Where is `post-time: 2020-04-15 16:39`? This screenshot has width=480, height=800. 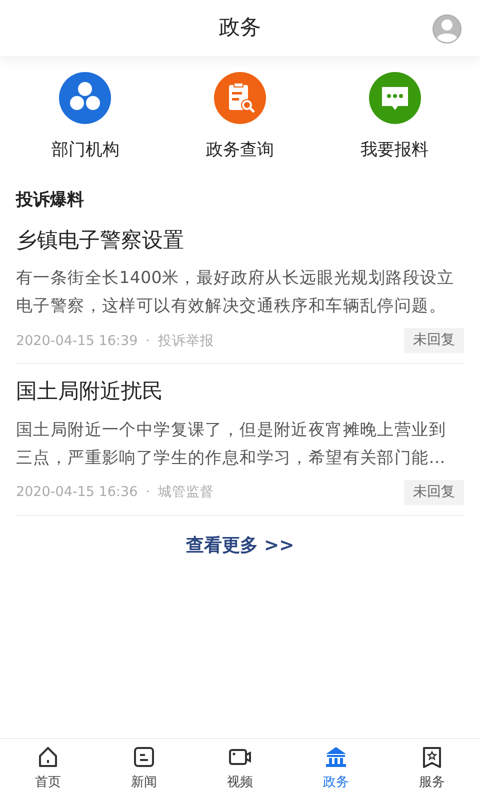 post-time: 2020-04-15 16:39 is located at coordinates (77, 341).